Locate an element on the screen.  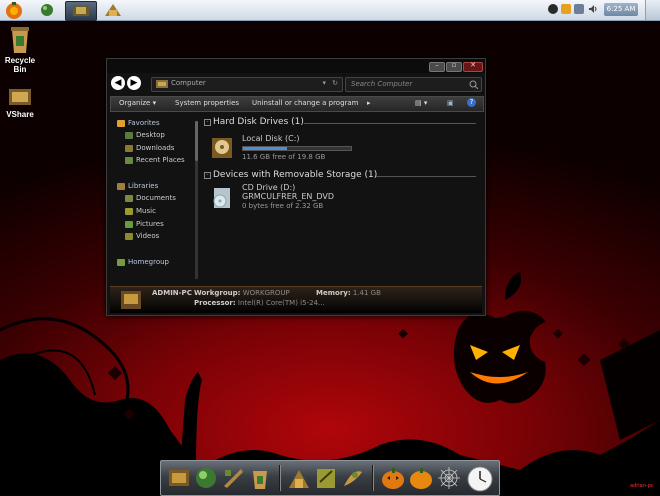
dock is located at coordinates (330, 478).